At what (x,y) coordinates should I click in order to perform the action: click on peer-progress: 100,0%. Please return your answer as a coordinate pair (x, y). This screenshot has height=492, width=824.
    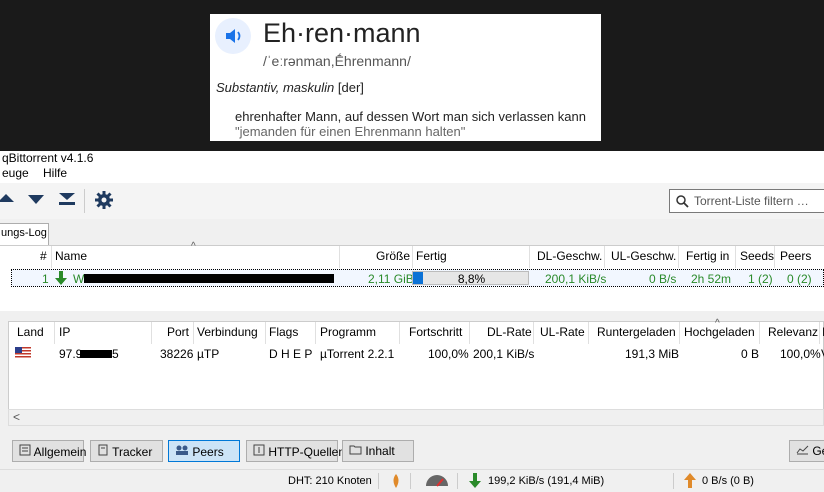
    Looking at the image, I should click on (448, 354).